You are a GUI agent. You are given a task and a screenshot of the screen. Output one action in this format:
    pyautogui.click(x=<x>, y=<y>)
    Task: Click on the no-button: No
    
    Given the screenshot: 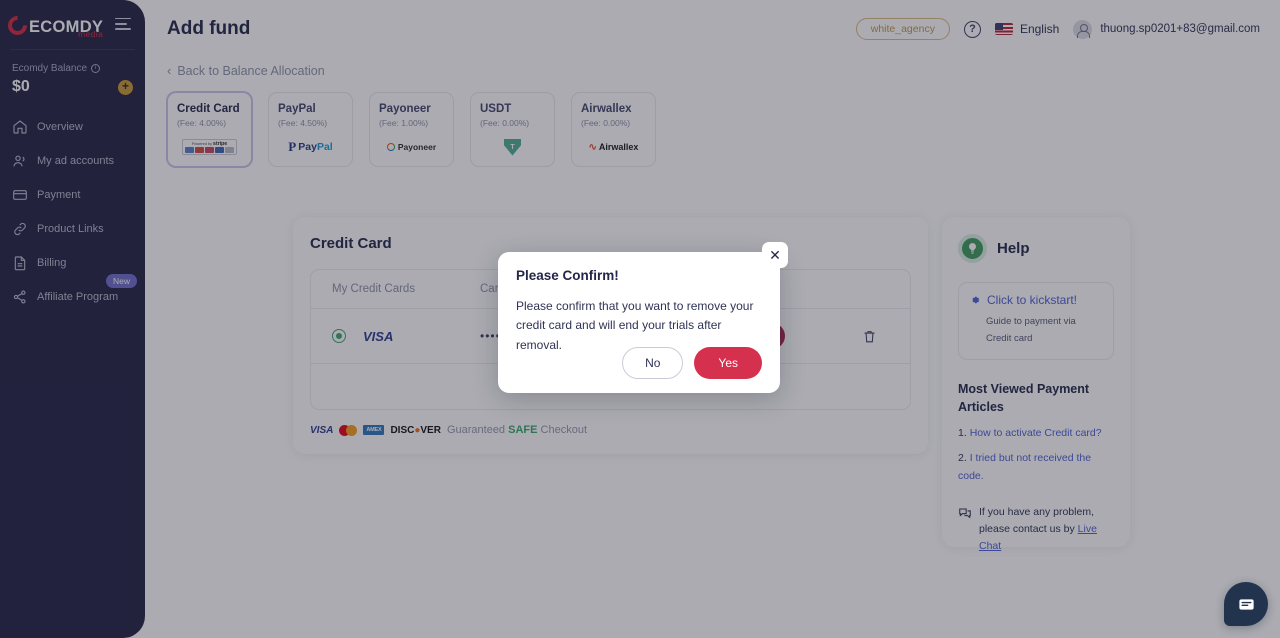 What is the action you would take?
    pyautogui.click(x=653, y=363)
    